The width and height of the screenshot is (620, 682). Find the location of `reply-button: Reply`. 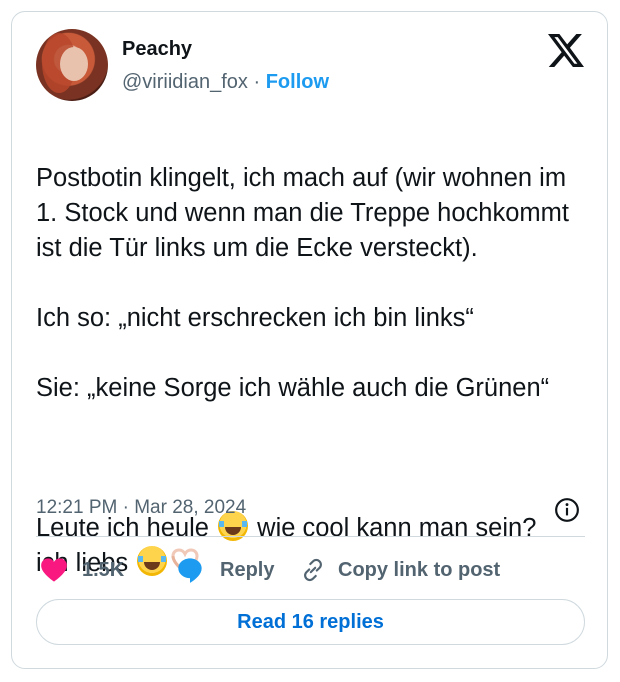

reply-button: Reply is located at coordinates (225, 570).